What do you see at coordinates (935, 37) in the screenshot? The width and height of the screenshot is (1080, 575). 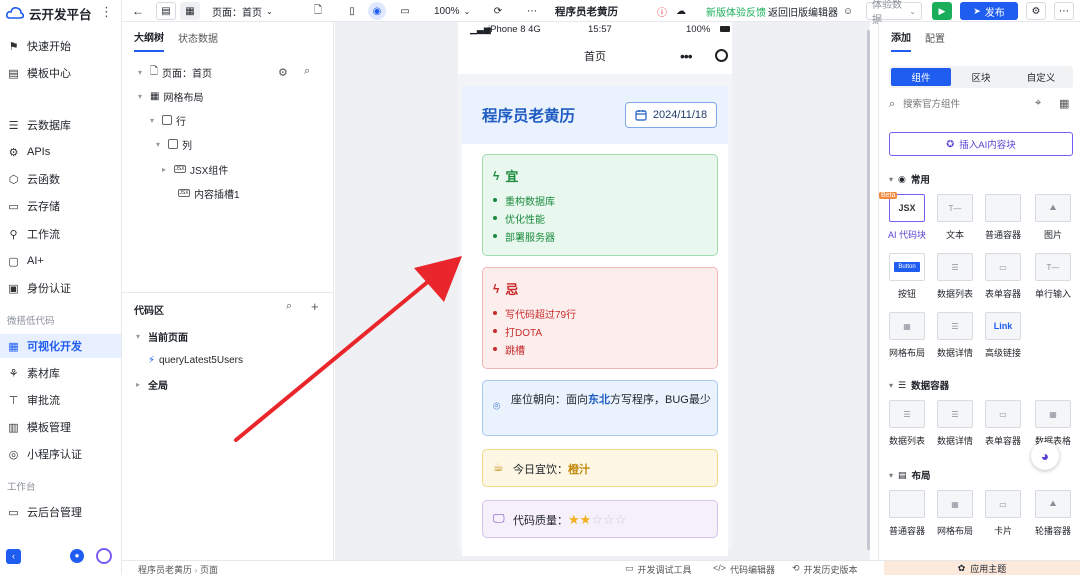 I see `tab-config: 配置` at bounding box center [935, 37].